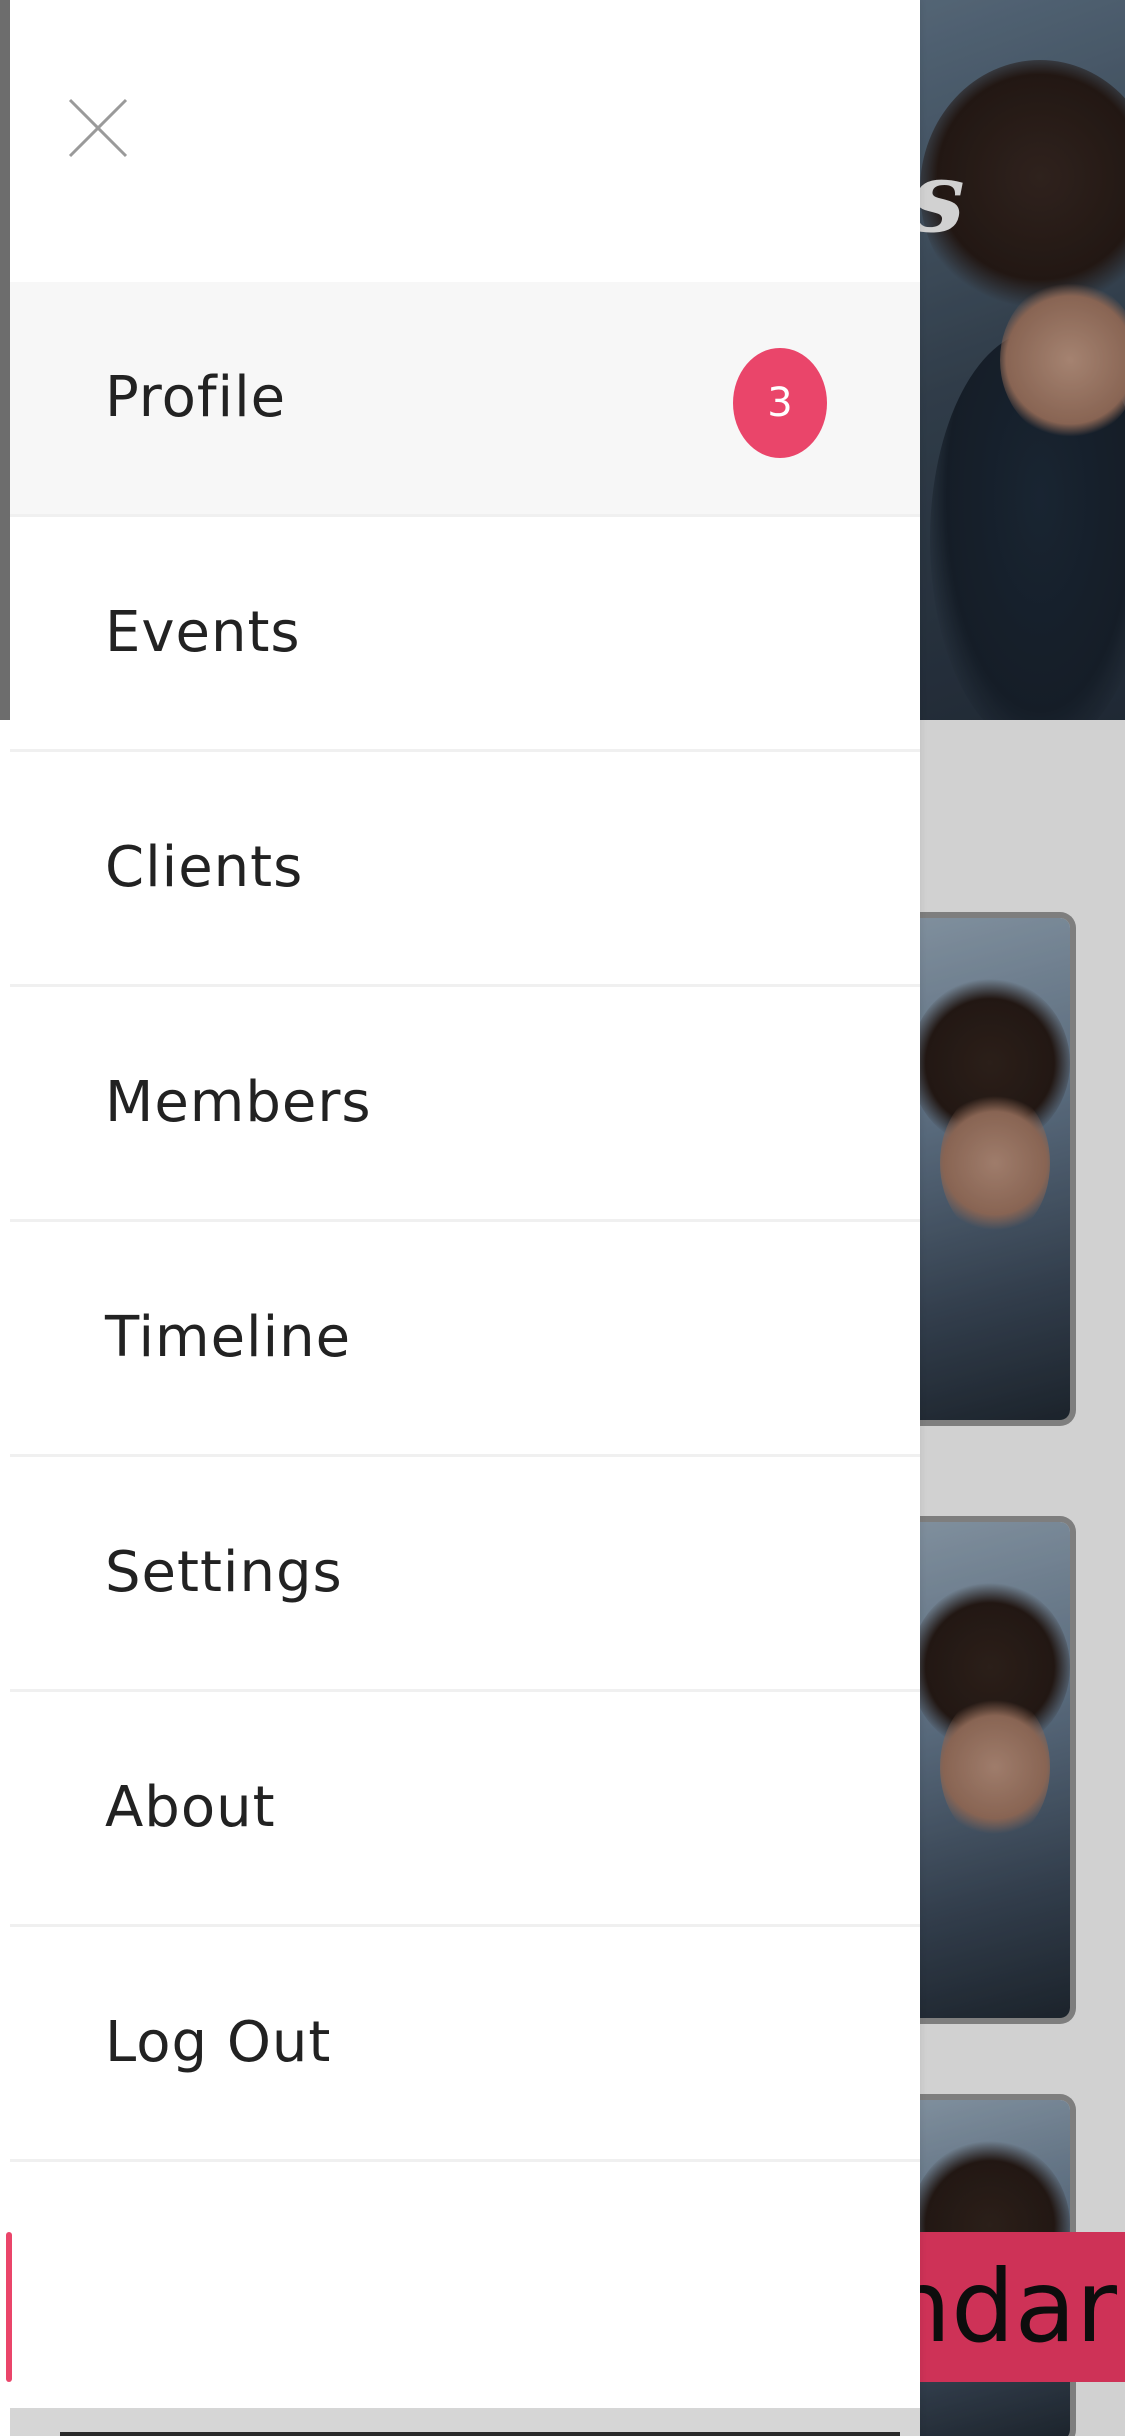 The image size is (1125, 2436). What do you see at coordinates (465, 869) in the screenshot?
I see `menu-item-clients: Clients` at bounding box center [465, 869].